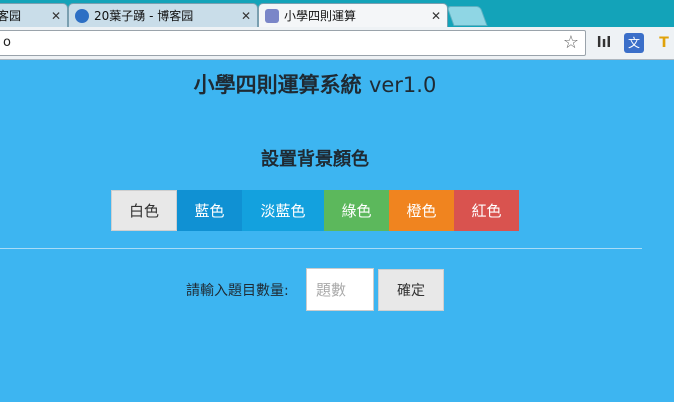  I want to click on extension-icon: T, so click(664, 43).